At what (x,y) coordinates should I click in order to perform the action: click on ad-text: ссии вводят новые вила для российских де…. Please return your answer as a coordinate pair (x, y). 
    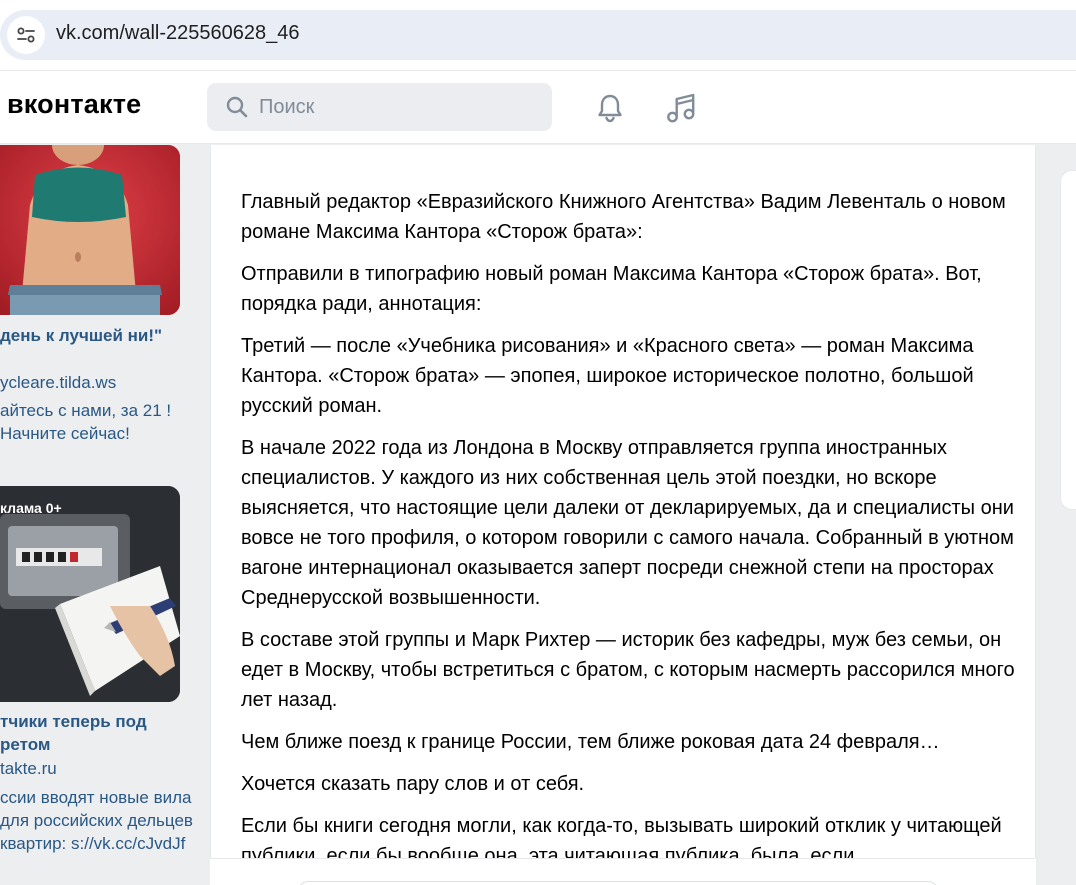
    Looking at the image, I should click on (100, 820).